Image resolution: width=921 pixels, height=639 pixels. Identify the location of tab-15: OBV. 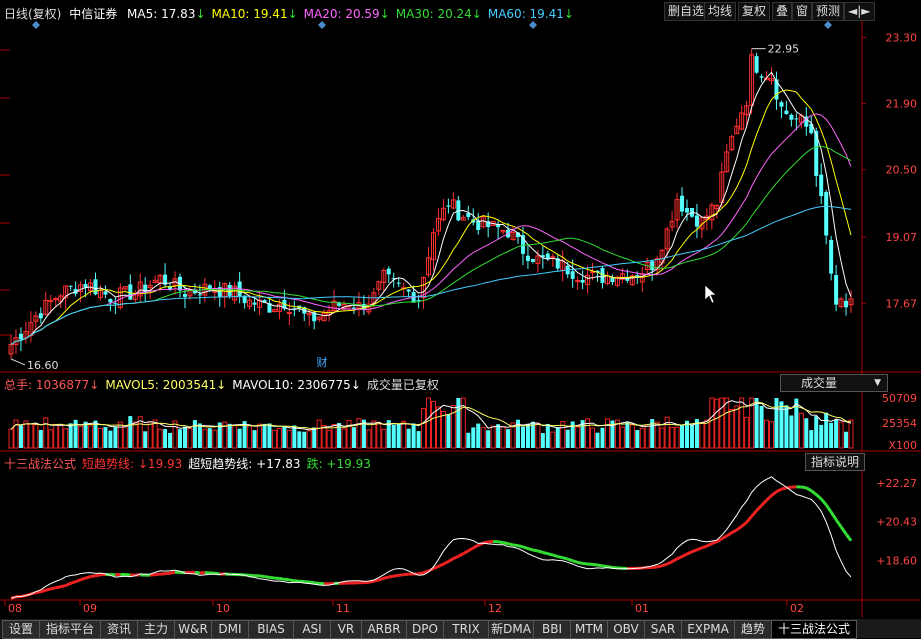
(626, 629).